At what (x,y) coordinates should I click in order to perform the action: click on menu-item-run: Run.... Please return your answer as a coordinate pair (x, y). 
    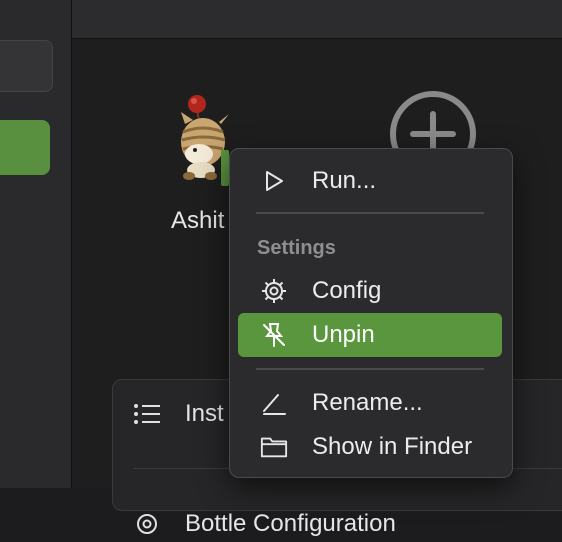
    Looking at the image, I should click on (370, 181).